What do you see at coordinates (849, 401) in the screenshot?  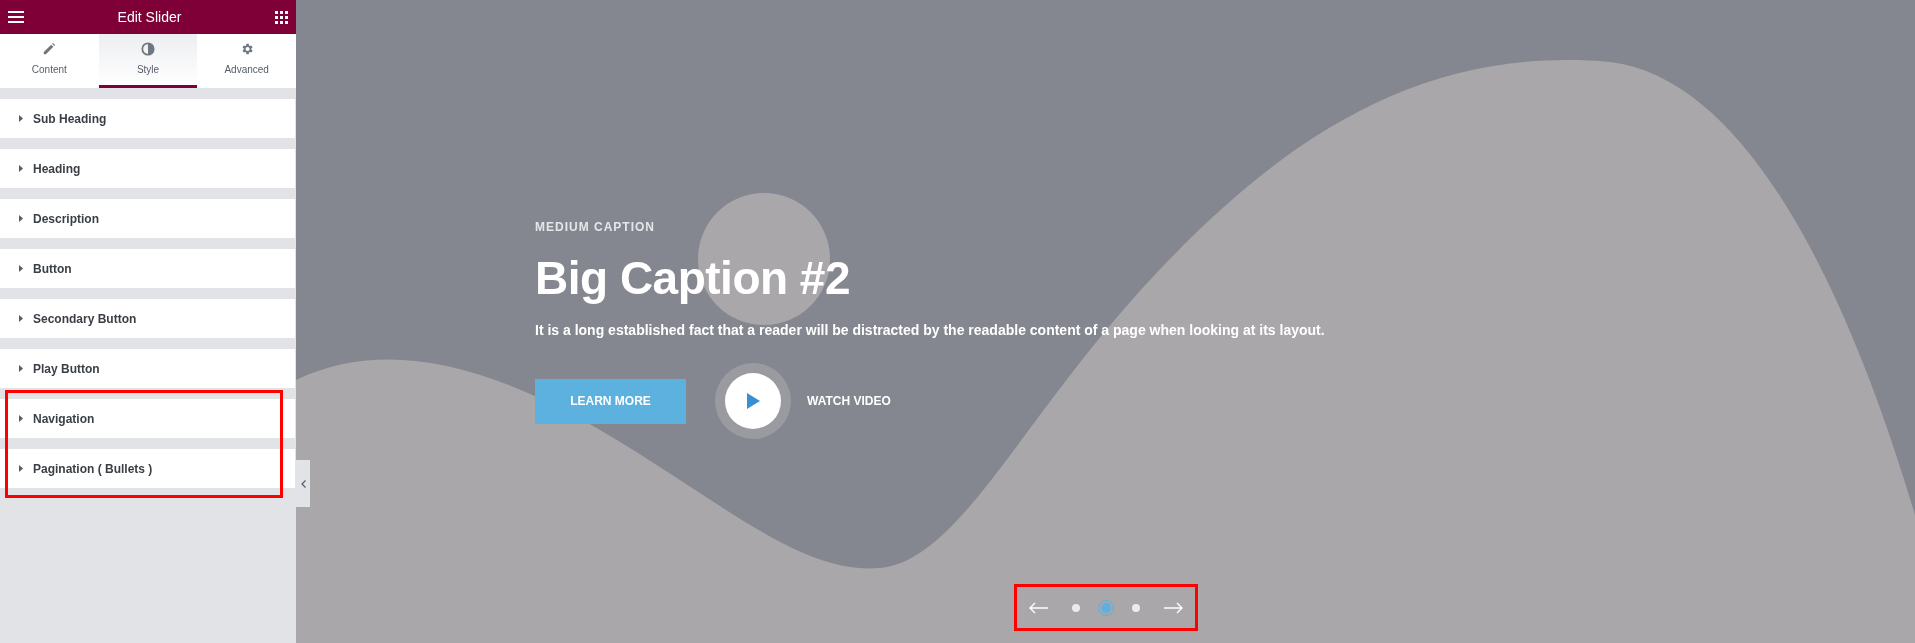 I see `watch-video-link: WATCH VIDEO` at bounding box center [849, 401].